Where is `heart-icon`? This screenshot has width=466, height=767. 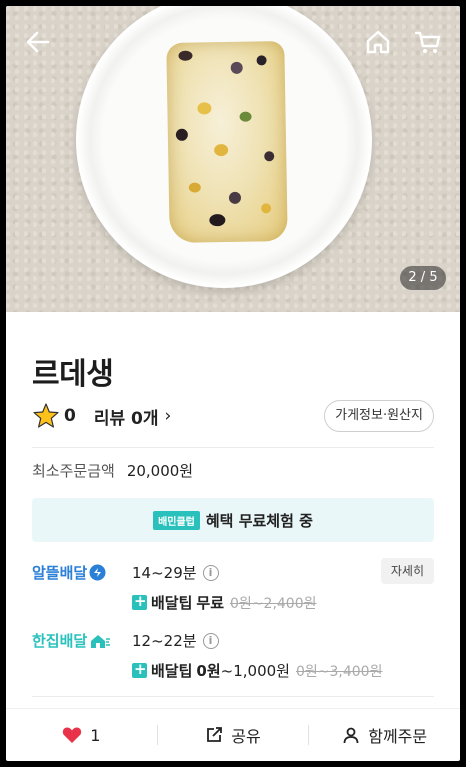
heart-icon is located at coordinates (72, 735).